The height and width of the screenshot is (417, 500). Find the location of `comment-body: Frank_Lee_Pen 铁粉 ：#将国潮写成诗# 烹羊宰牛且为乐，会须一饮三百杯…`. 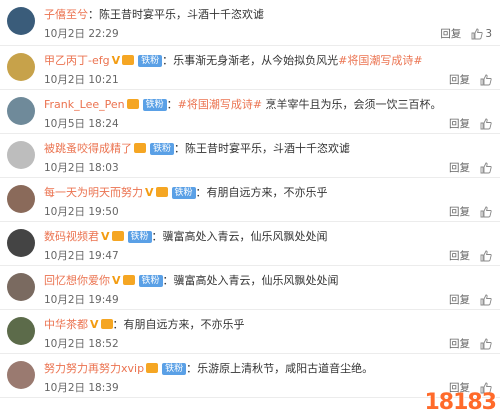

comment-body: Frank_Lee_Pen 铁粉 ：#将国潮写成诗# 烹羊宰牛且为乐，会须一饮三百杯… is located at coordinates (270, 105).